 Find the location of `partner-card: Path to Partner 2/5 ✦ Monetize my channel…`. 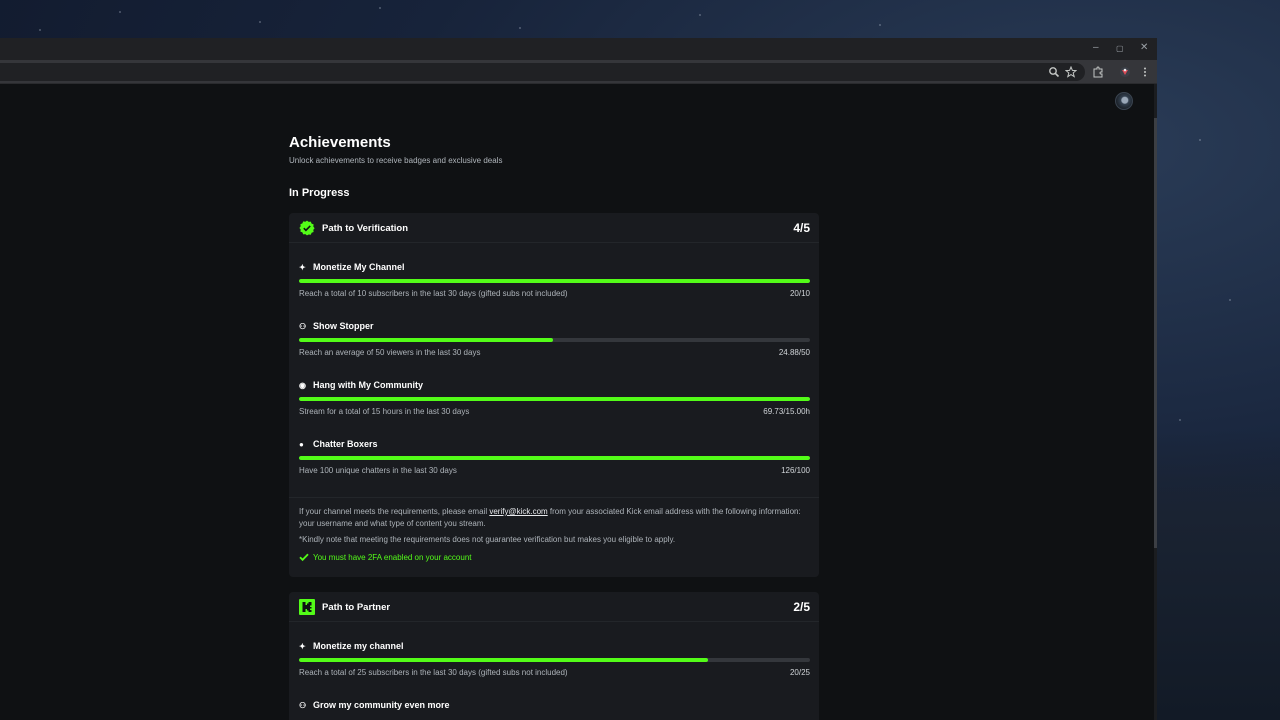

partner-card: Path to Partner 2/5 ✦ Monetize my channel… is located at coordinates (554, 656).